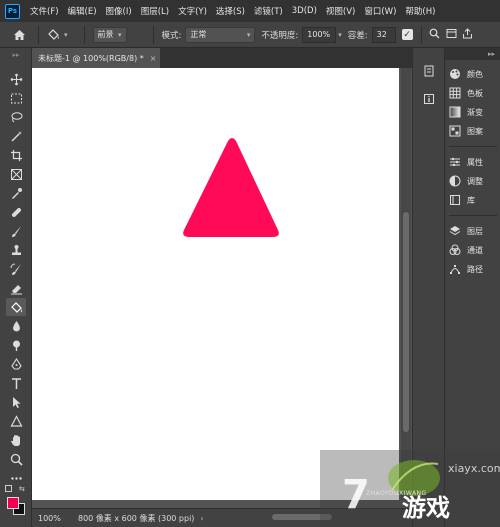 The height and width of the screenshot is (527, 500). I want to click on panel-libraries: 库, so click(474, 200).